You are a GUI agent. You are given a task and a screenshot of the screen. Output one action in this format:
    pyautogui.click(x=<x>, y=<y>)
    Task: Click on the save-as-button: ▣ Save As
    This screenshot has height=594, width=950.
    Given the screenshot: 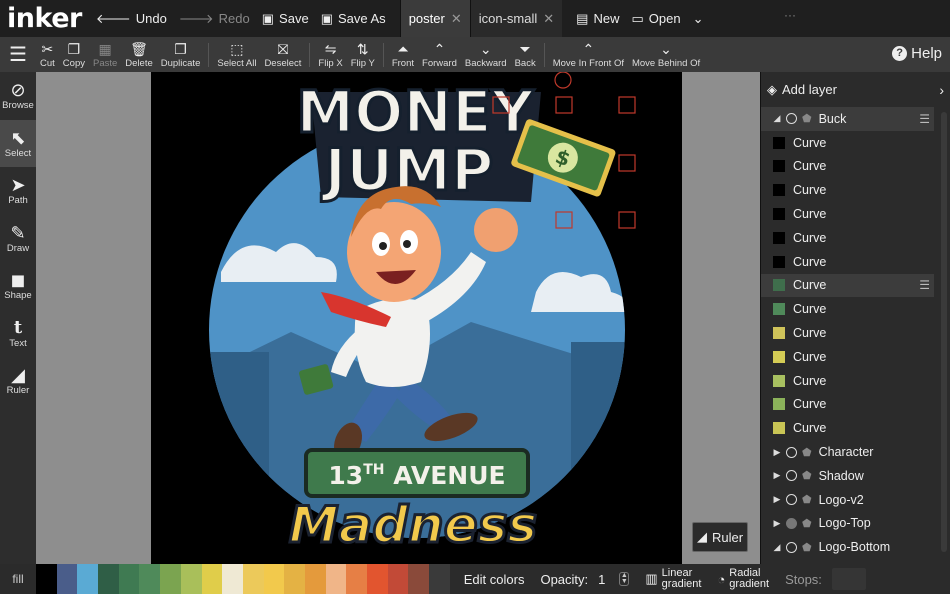 What is the action you would take?
    pyautogui.click(x=353, y=18)
    